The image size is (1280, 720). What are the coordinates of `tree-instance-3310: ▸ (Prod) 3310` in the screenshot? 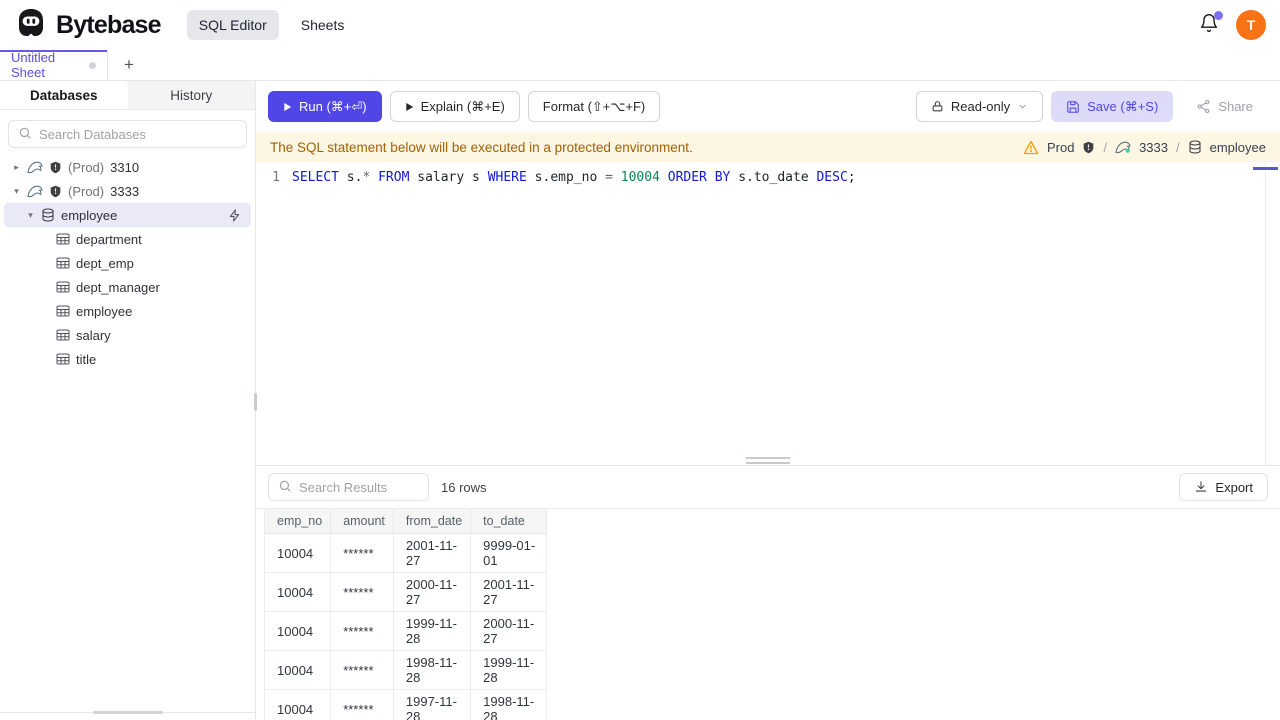 It's located at (127, 167).